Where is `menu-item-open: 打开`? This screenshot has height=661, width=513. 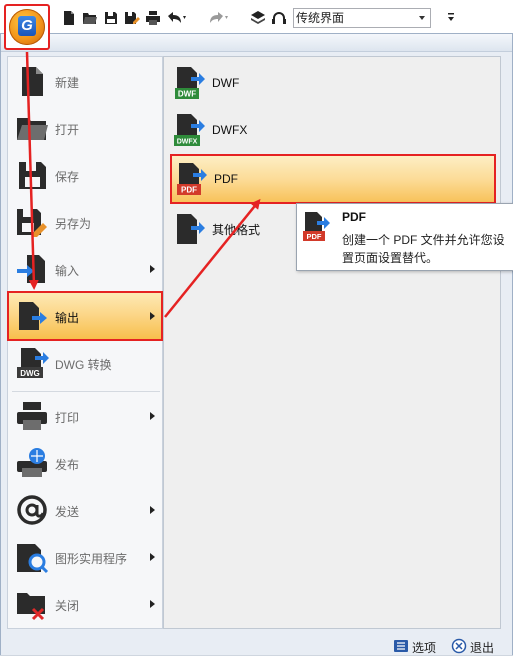
menu-item-open: 打开 is located at coordinates (85, 128).